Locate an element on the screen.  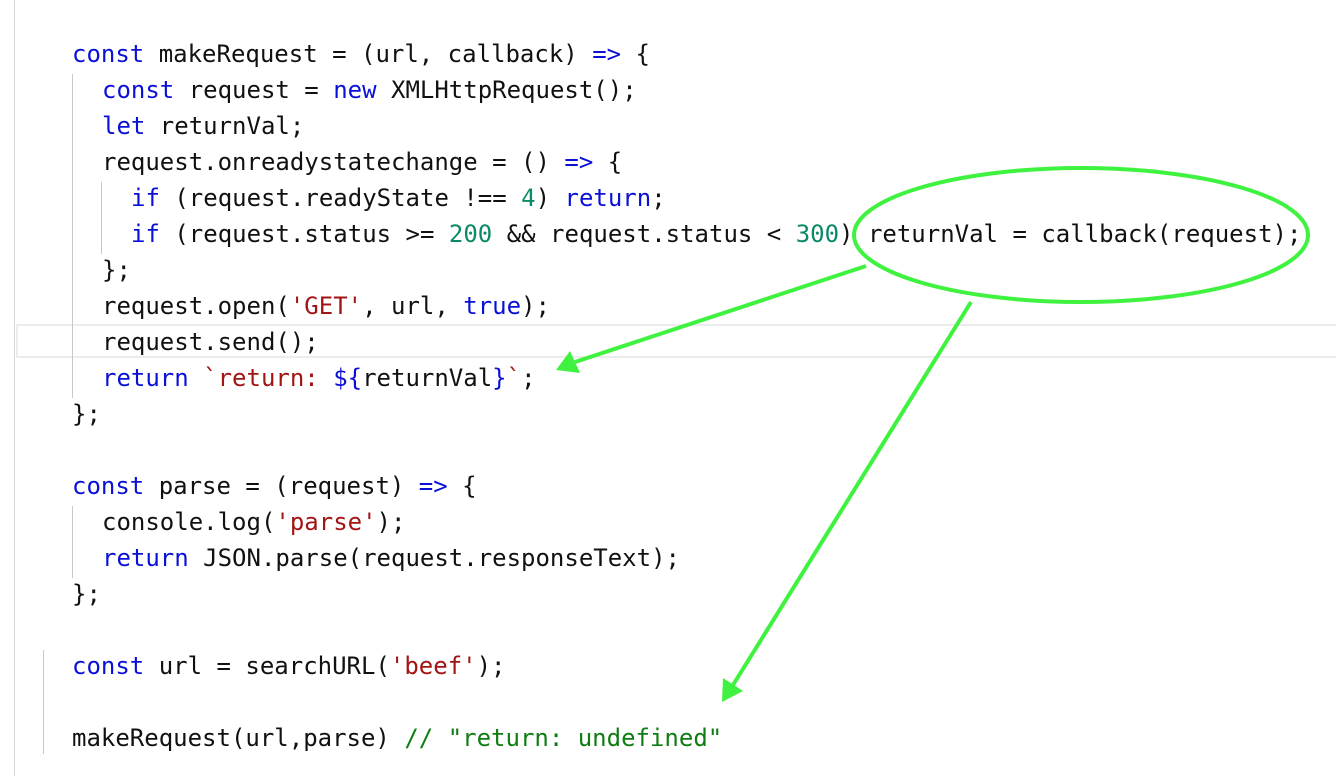
arrowhead-icon is located at coordinates (732, 690).